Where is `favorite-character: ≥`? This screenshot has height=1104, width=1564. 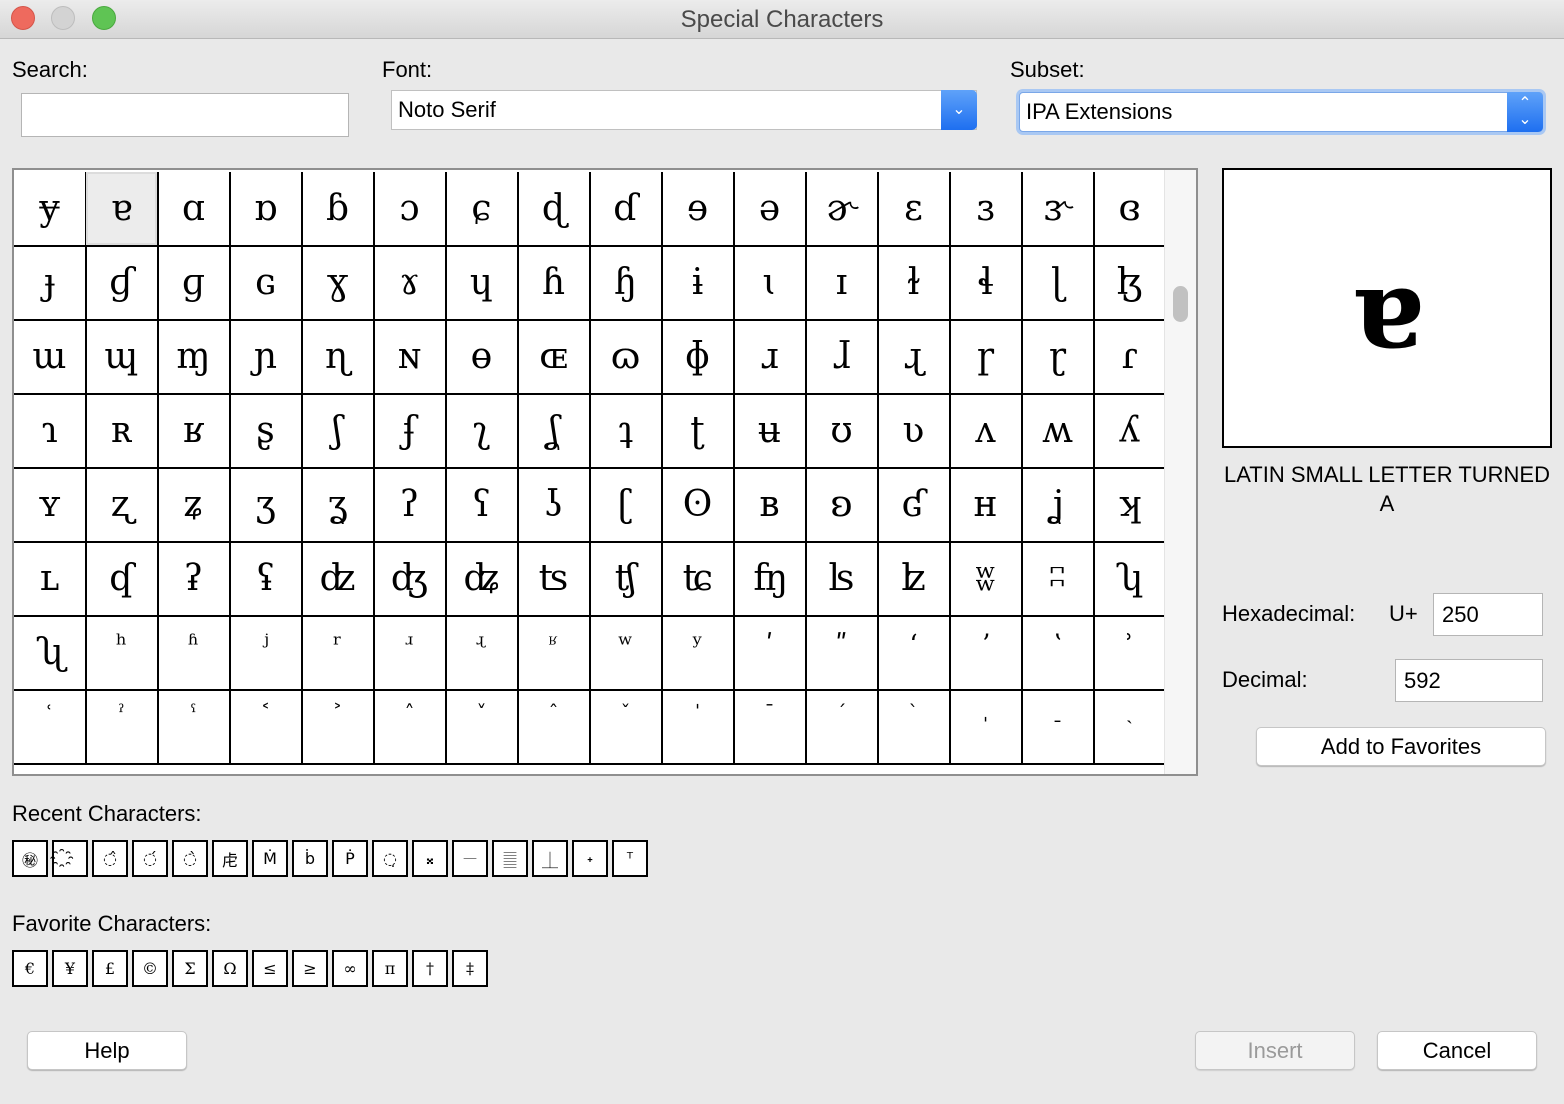 favorite-character: ≥ is located at coordinates (310, 968).